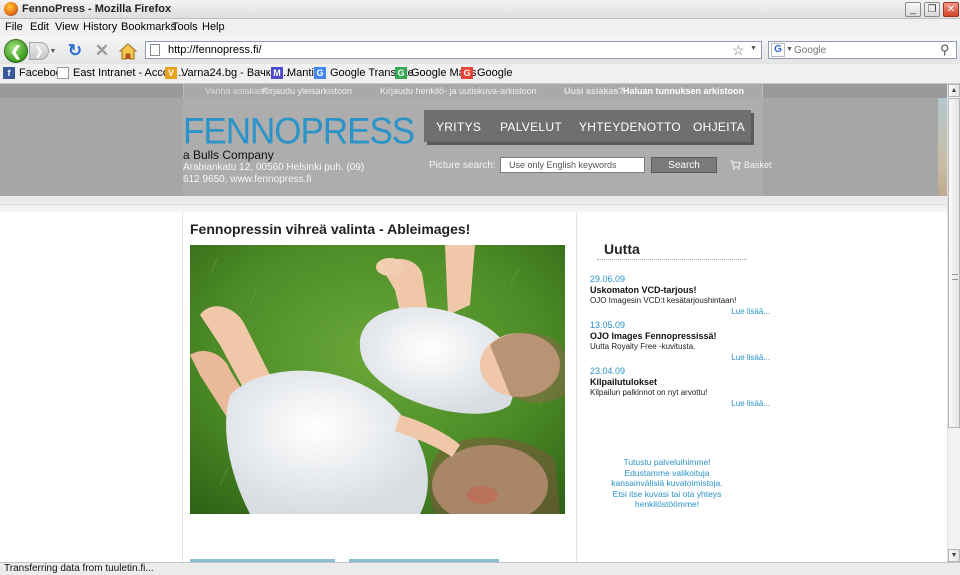 The width and height of the screenshot is (960, 575). What do you see at coordinates (735, 165) in the screenshot?
I see `basket-icon` at bounding box center [735, 165].